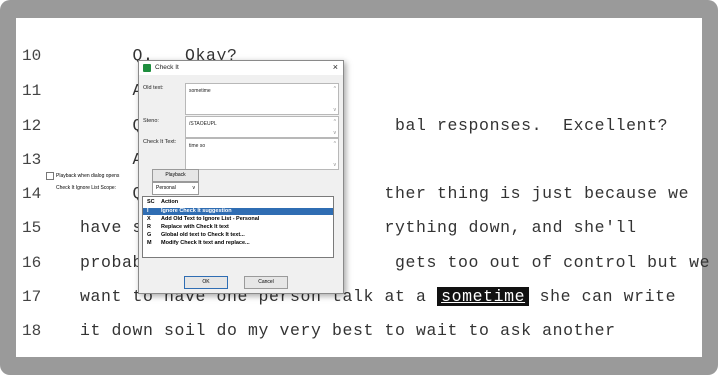 This screenshot has width=718, height=375. What do you see at coordinates (50, 176) in the screenshot?
I see `playback-checkbox` at bounding box center [50, 176].